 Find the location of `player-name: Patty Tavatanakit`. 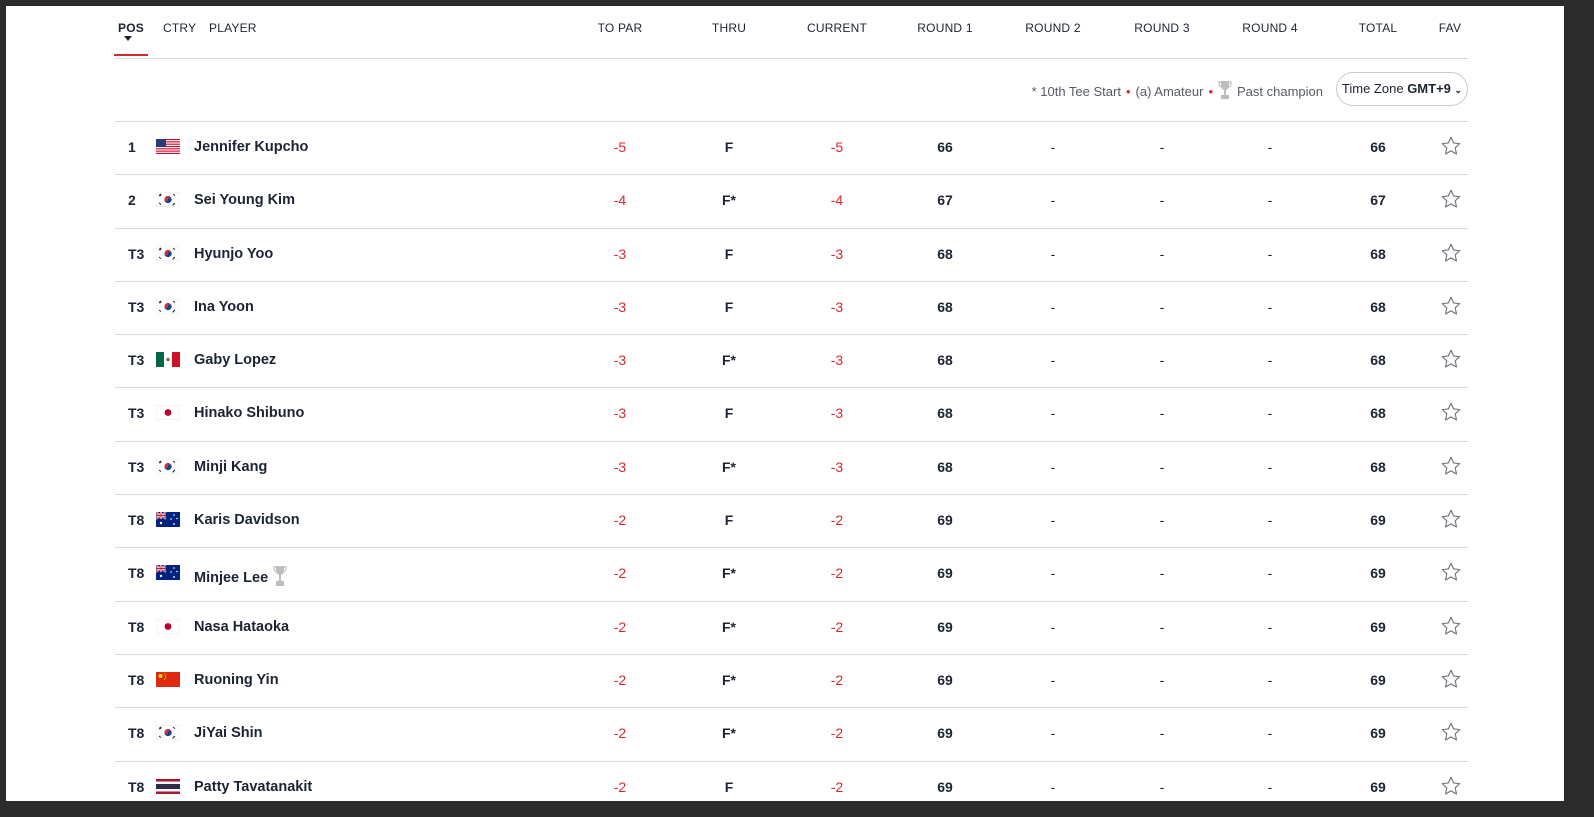

player-name: Patty Tavatanakit is located at coordinates (253, 787).